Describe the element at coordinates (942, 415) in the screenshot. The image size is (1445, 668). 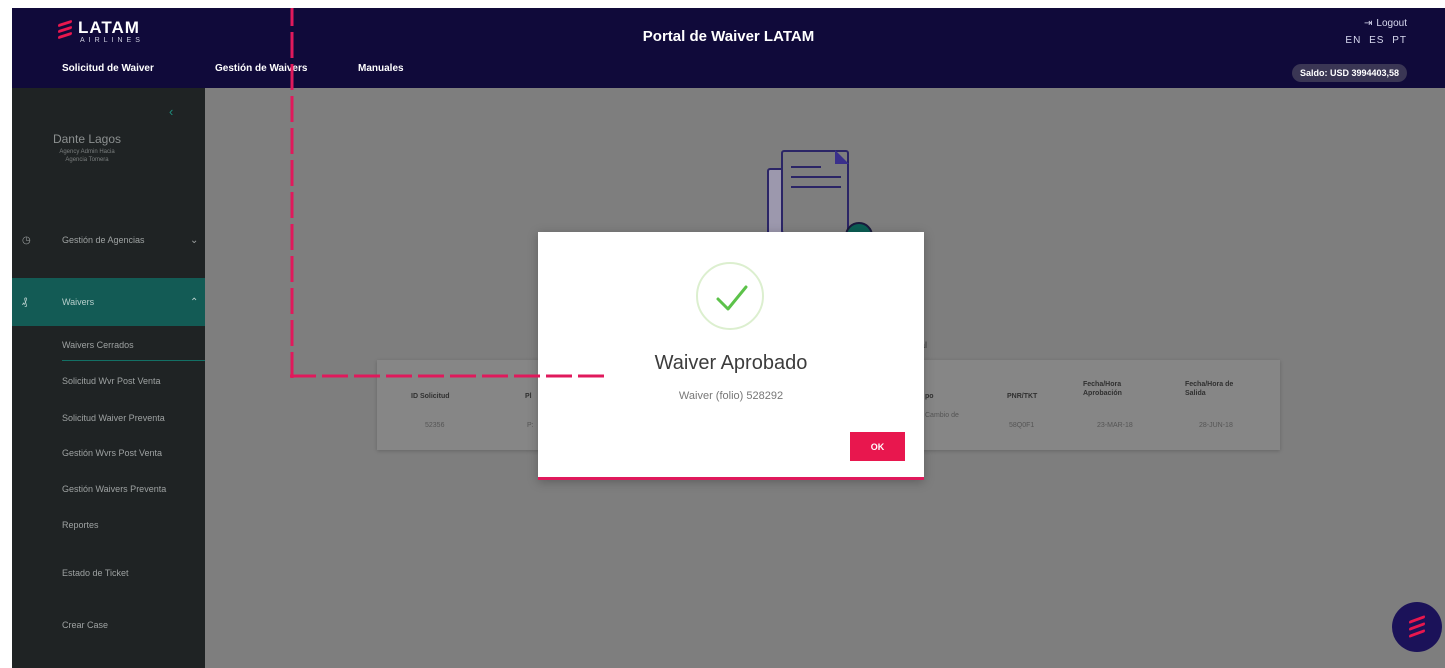
I see `table-cell: Cambio de` at that location.